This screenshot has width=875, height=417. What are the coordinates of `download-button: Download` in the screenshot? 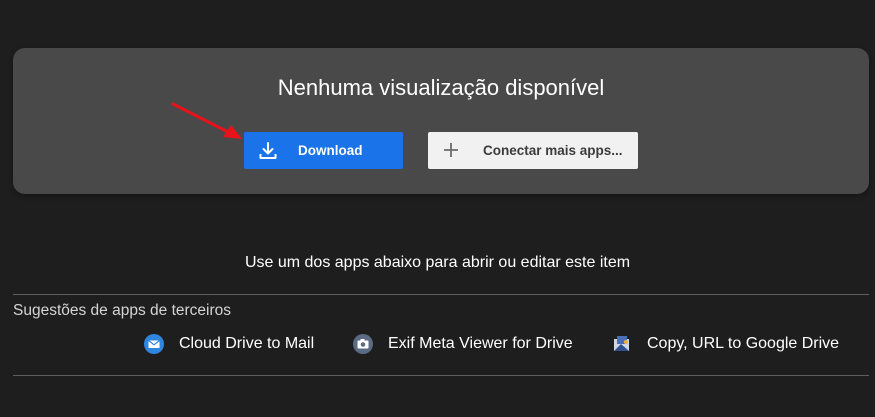 It's located at (323, 150).